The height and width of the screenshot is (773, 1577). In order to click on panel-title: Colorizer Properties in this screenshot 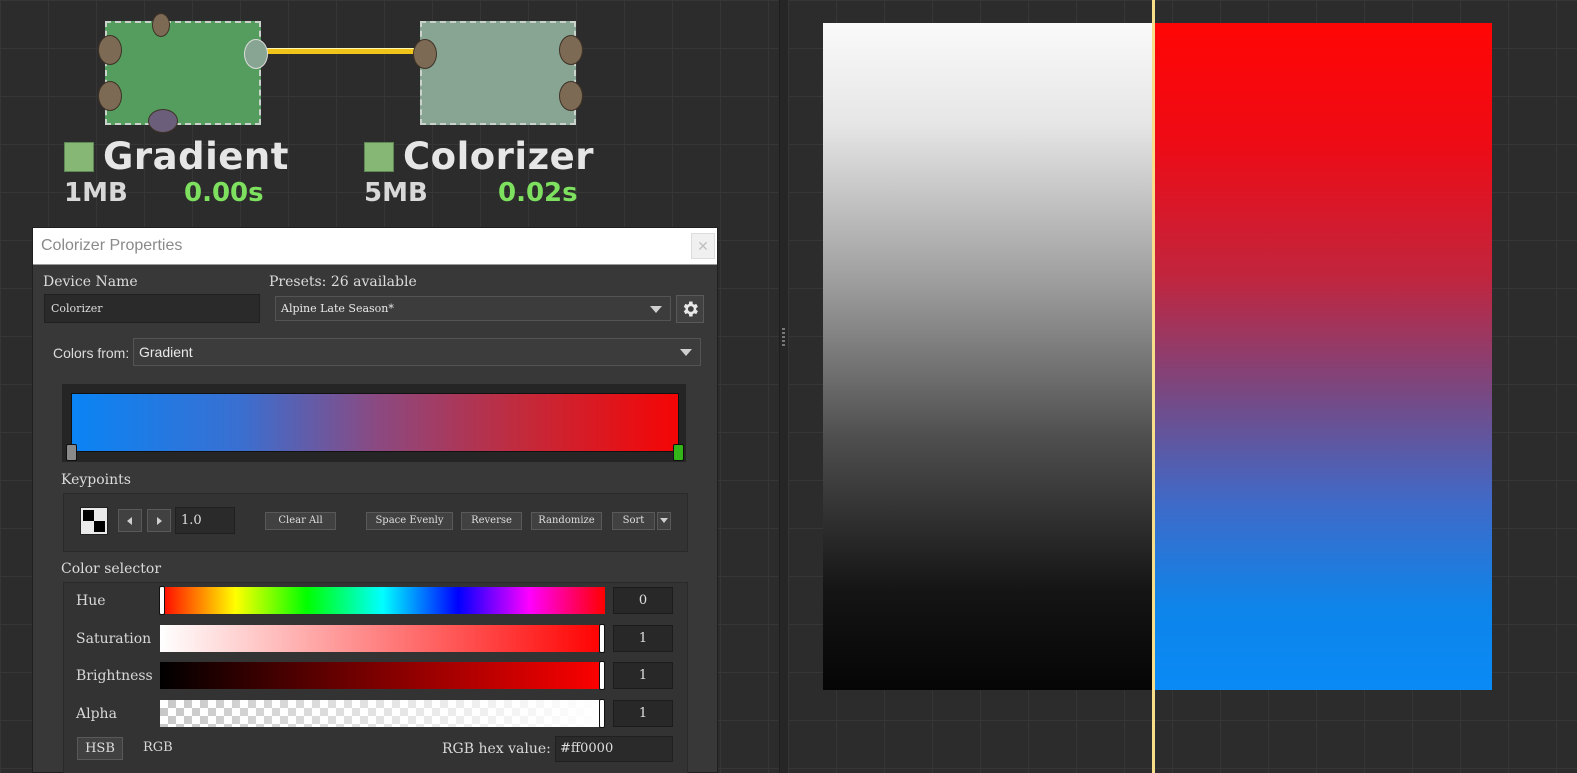, I will do `click(112, 245)`.